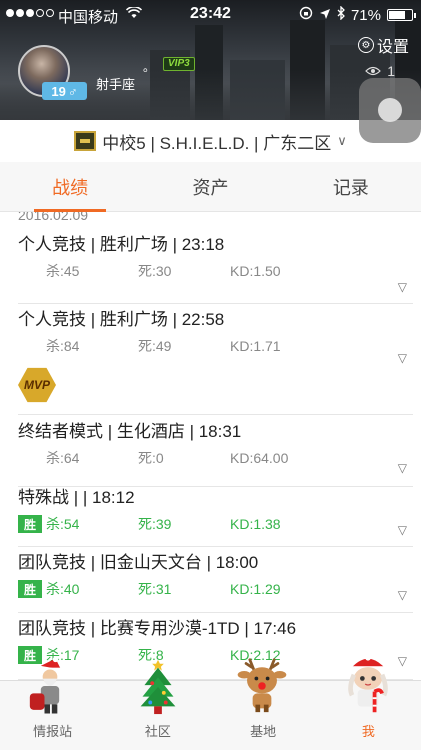  I want to click on settings-button: ⚙ 设置, so click(383, 45).